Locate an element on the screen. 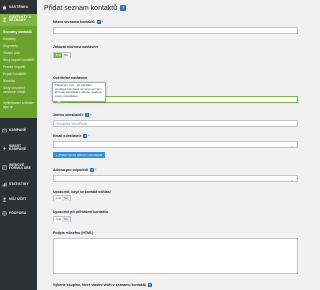 This screenshot has width=320, height=290. envelope-icon is located at coordinates (4, 130).